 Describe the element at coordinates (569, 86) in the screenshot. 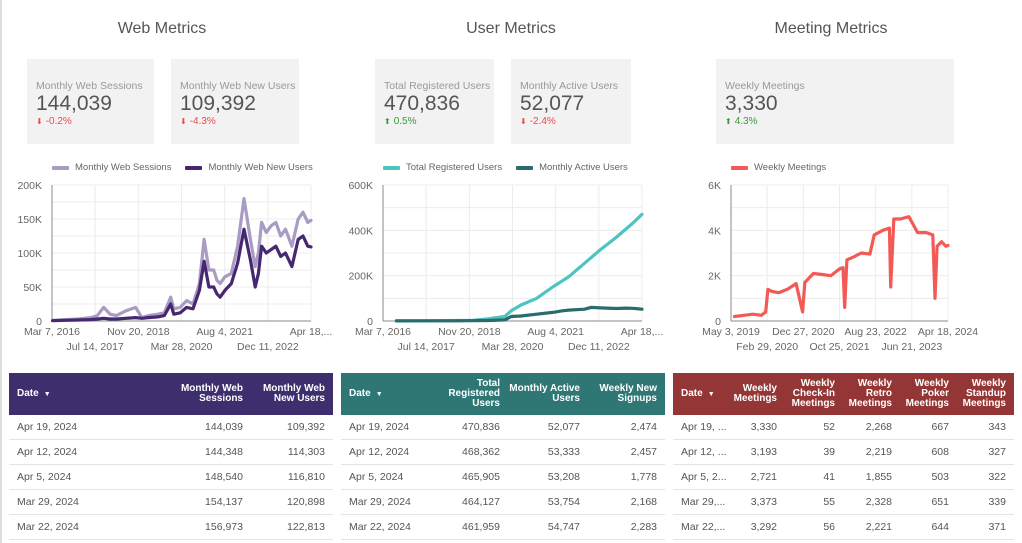

I see `scorecard-label: Monthly Active Users` at that location.